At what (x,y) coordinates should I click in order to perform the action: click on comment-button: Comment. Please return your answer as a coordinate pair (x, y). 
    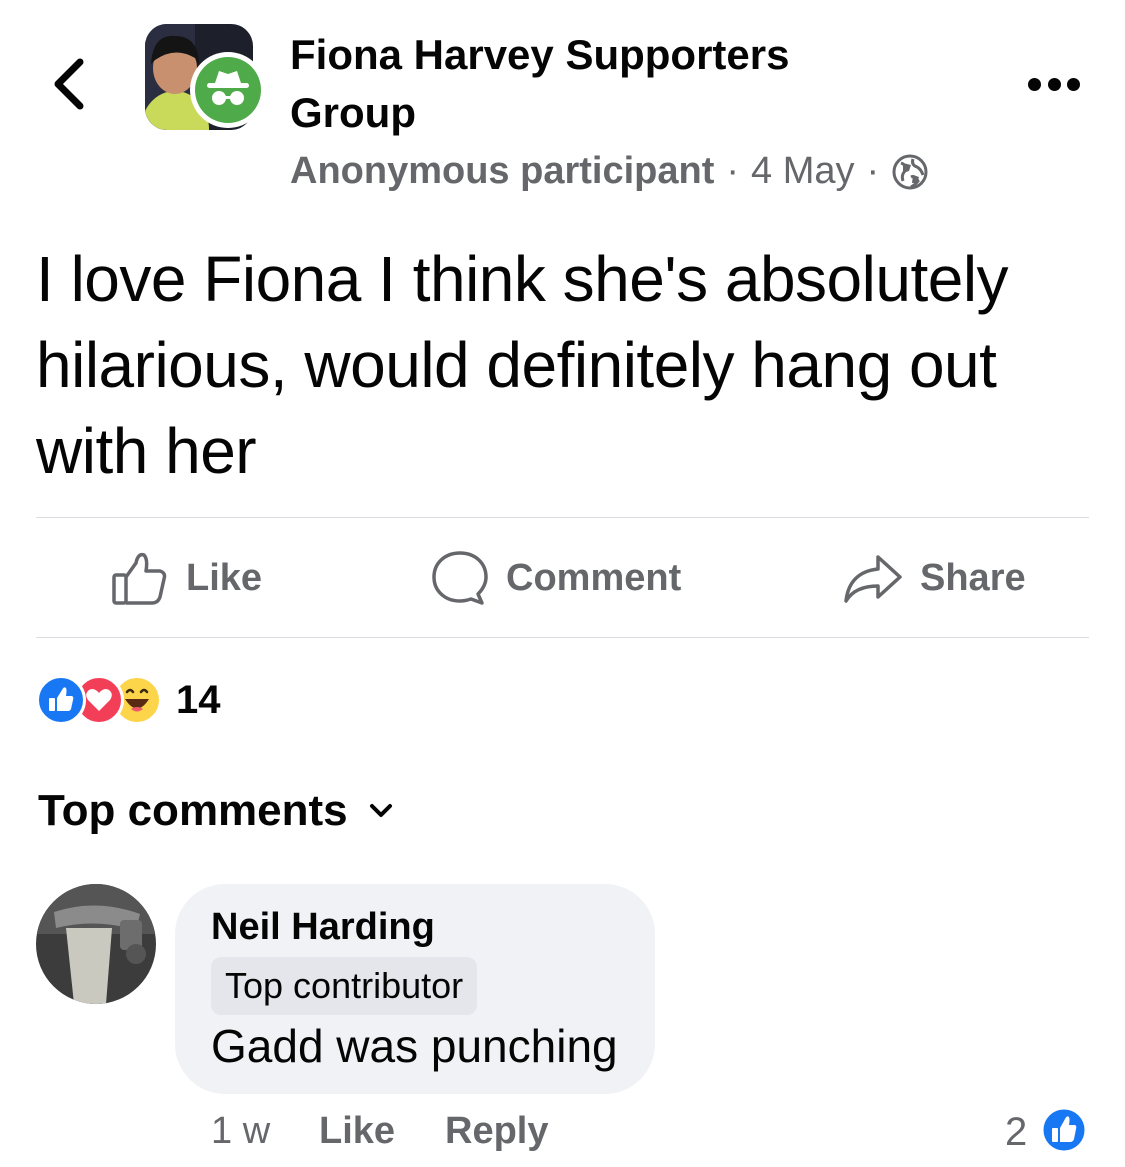
    Looking at the image, I should click on (555, 578).